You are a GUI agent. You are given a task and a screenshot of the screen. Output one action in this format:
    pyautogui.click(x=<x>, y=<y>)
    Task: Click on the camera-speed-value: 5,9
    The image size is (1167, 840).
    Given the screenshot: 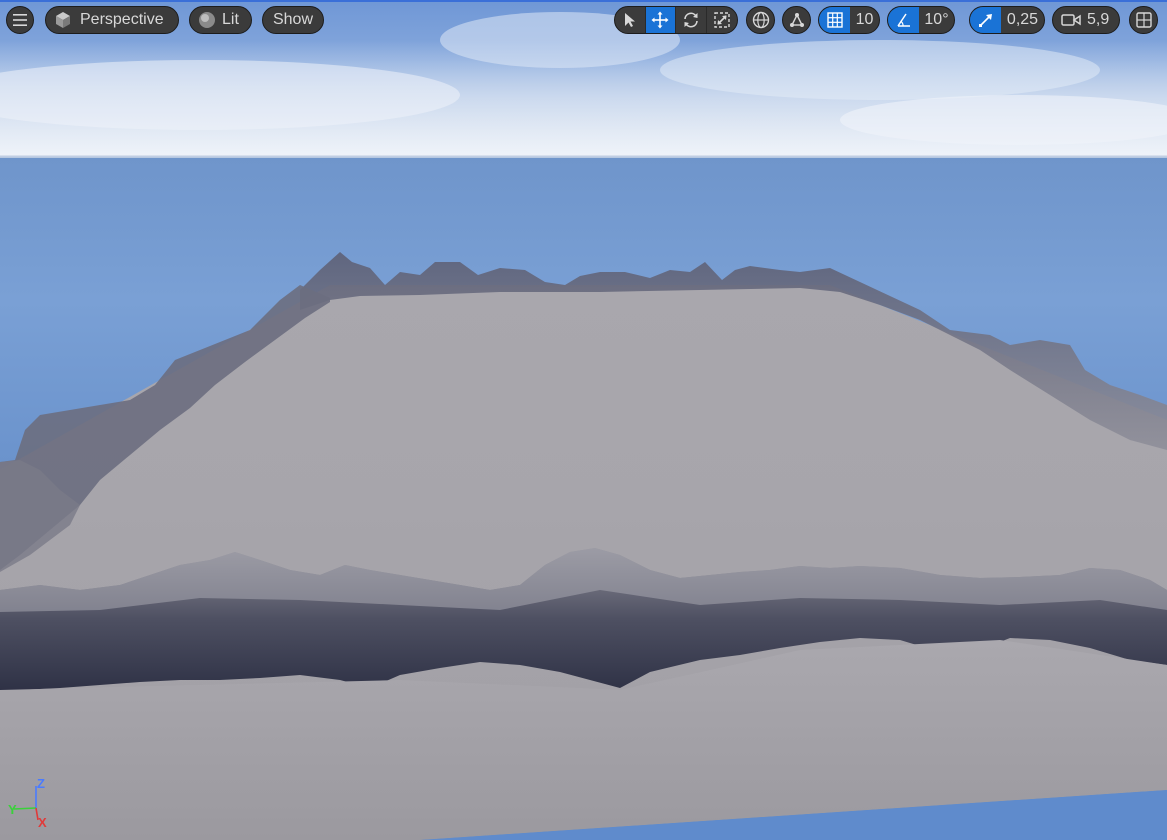 What is the action you would take?
    pyautogui.click(x=1098, y=19)
    